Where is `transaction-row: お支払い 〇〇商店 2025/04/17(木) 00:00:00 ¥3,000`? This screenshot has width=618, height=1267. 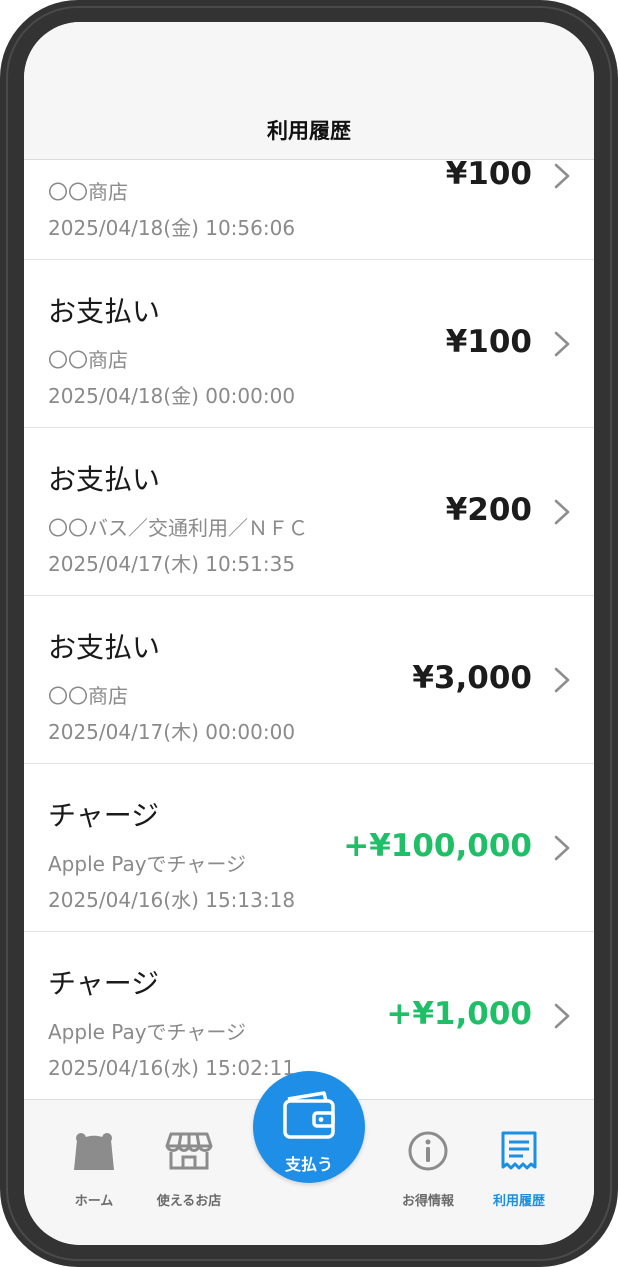 transaction-row: お支払い 〇〇商店 2025/04/17(木) 00:00:00 ¥3,000 is located at coordinates (309, 680).